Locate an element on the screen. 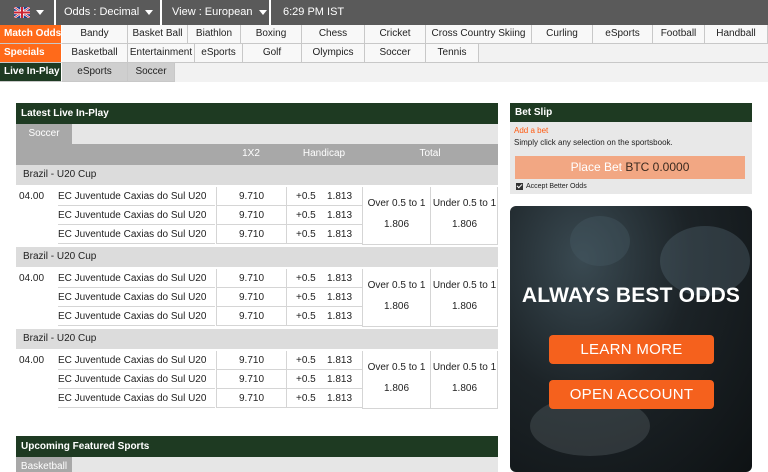 The height and width of the screenshot is (472, 768). category-football: Football is located at coordinates (679, 34).